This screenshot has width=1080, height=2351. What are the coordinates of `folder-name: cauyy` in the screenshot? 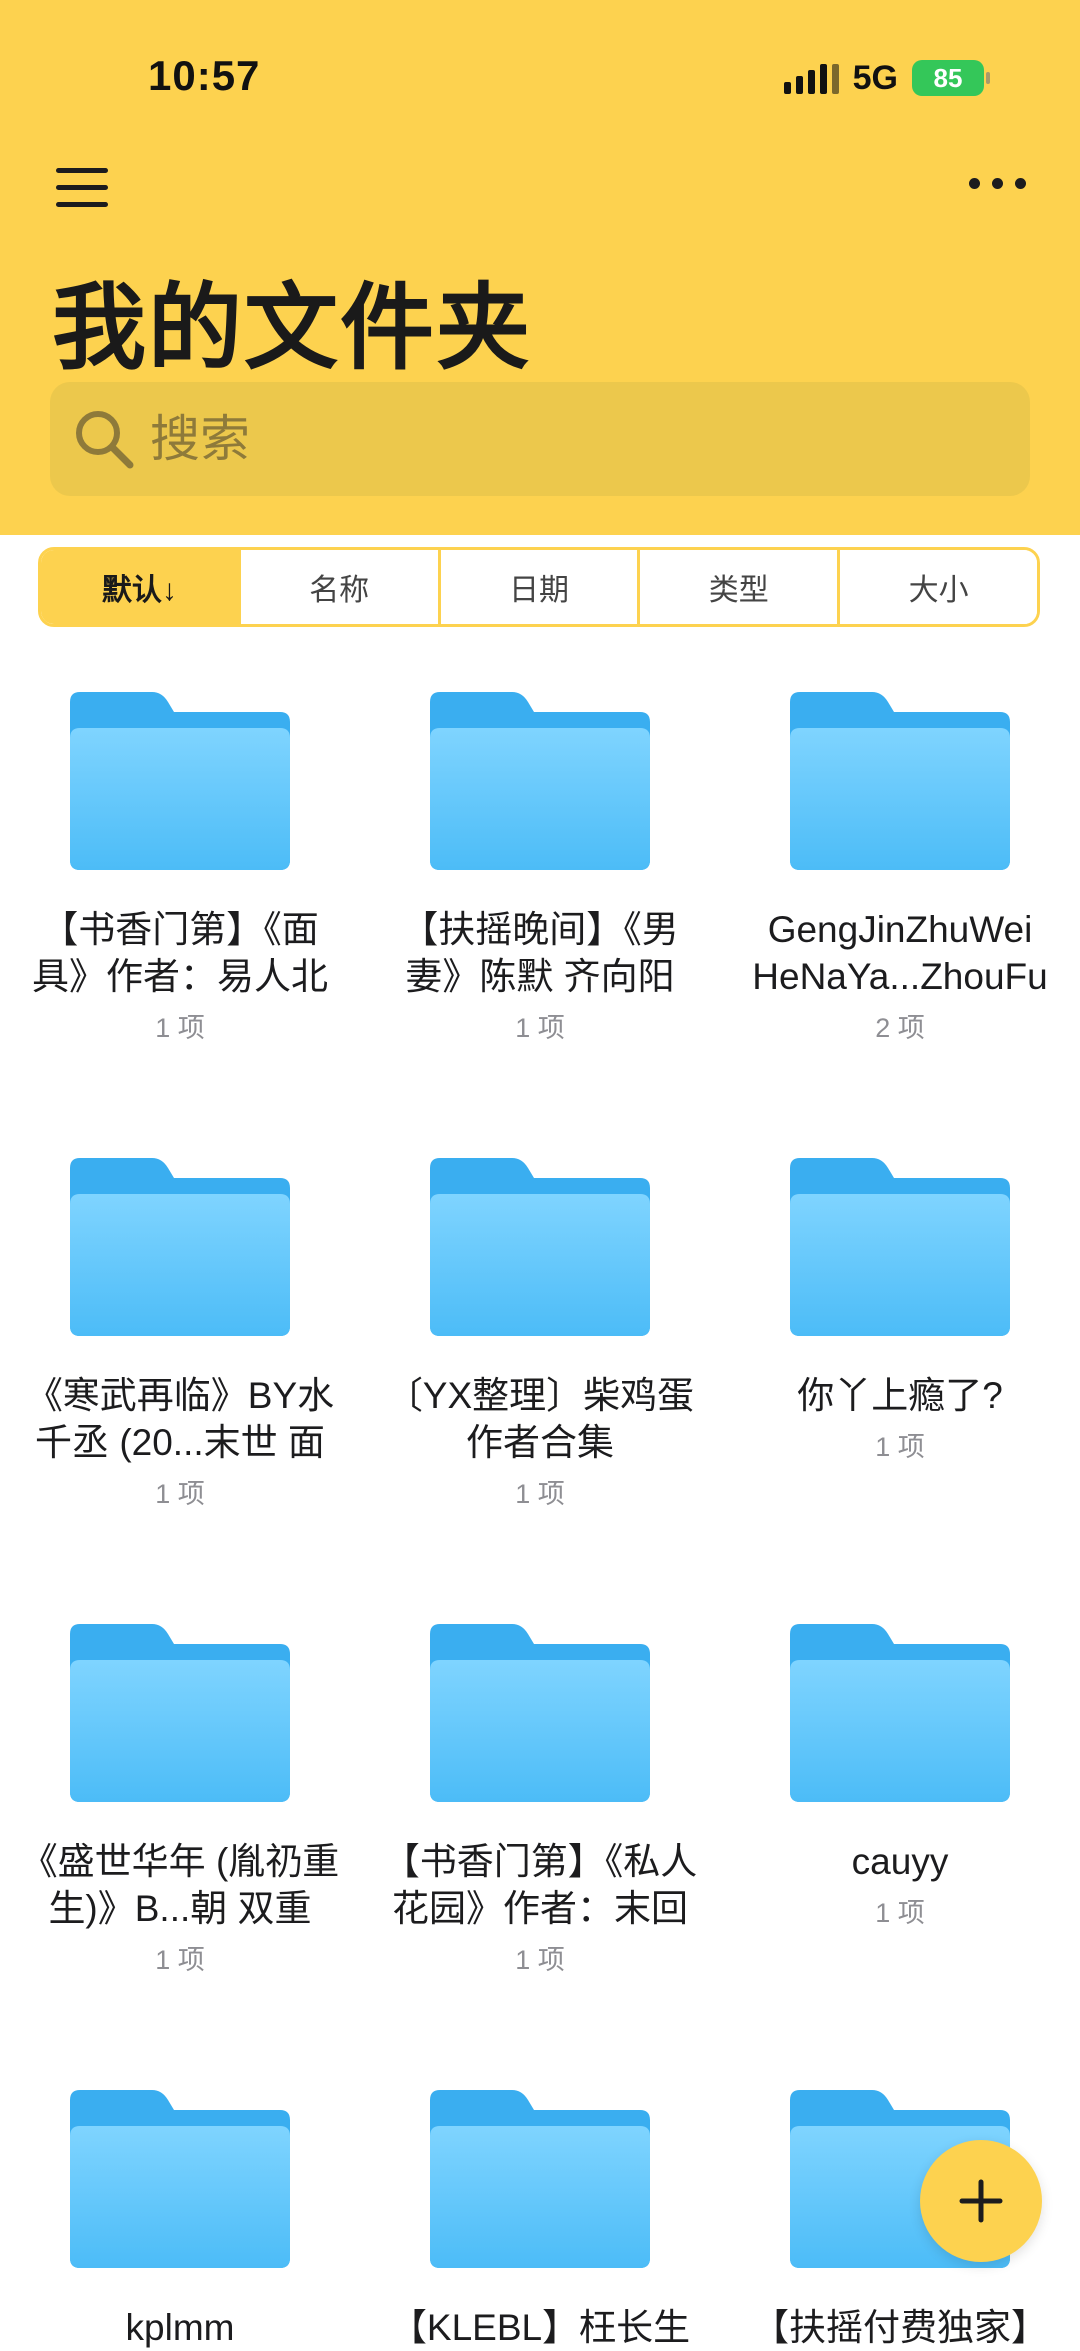 It's located at (900, 1861).